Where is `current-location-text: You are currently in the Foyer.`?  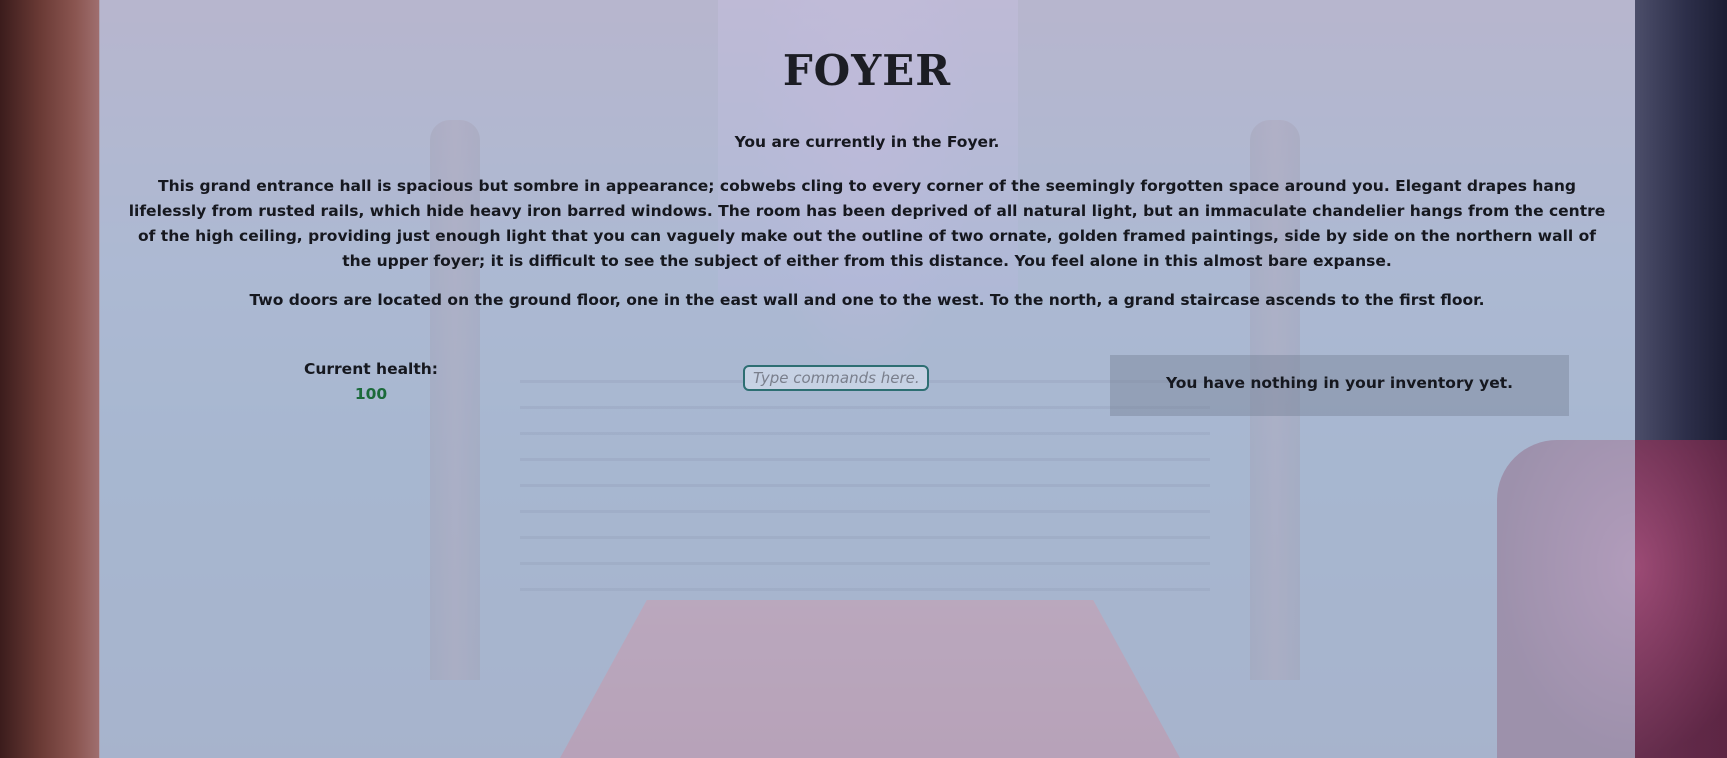 current-location-text: You are currently in the Foyer. is located at coordinates (867, 142).